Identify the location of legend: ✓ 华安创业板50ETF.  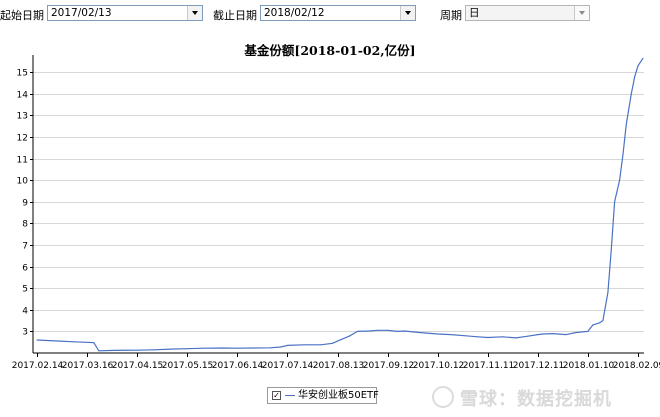
(323, 395).